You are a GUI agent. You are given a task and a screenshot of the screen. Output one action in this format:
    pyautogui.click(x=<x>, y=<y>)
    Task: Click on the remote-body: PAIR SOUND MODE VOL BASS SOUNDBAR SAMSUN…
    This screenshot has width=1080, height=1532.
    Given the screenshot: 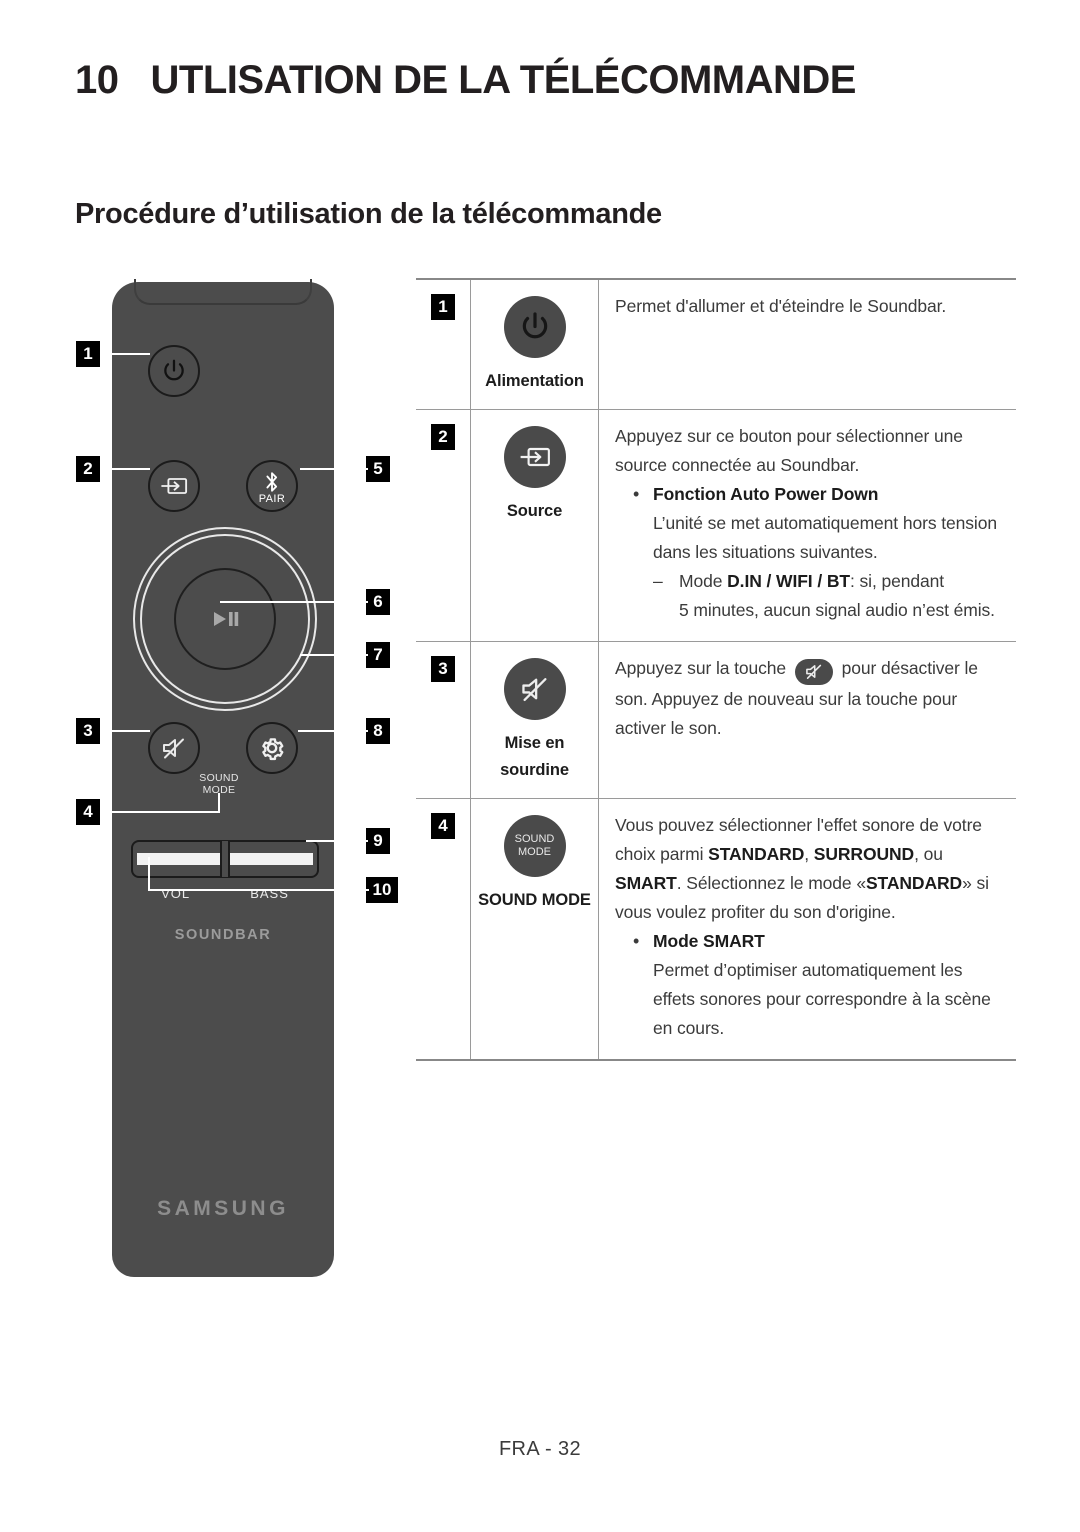 What is the action you would take?
    pyautogui.click(x=223, y=778)
    